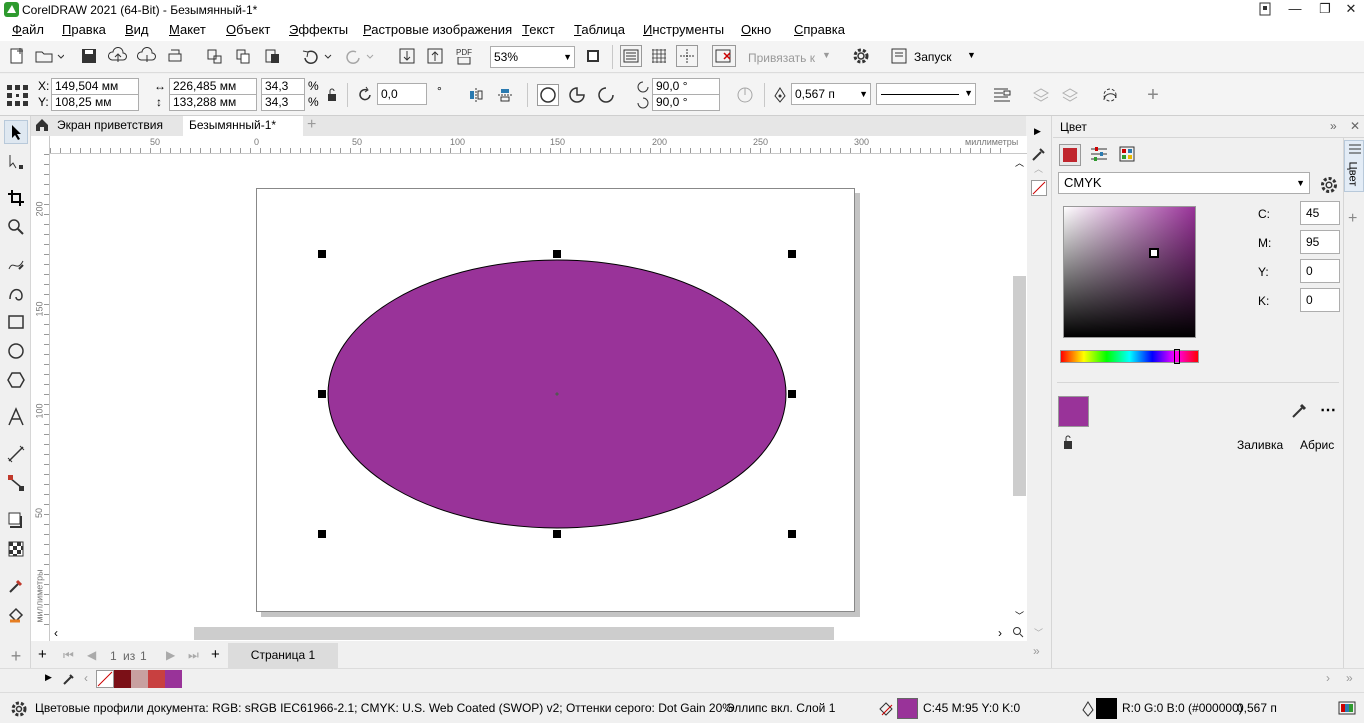 The height and width of the screenshot is (723, 1364). I want to click on menu-view: Вид, so click(137, 29).